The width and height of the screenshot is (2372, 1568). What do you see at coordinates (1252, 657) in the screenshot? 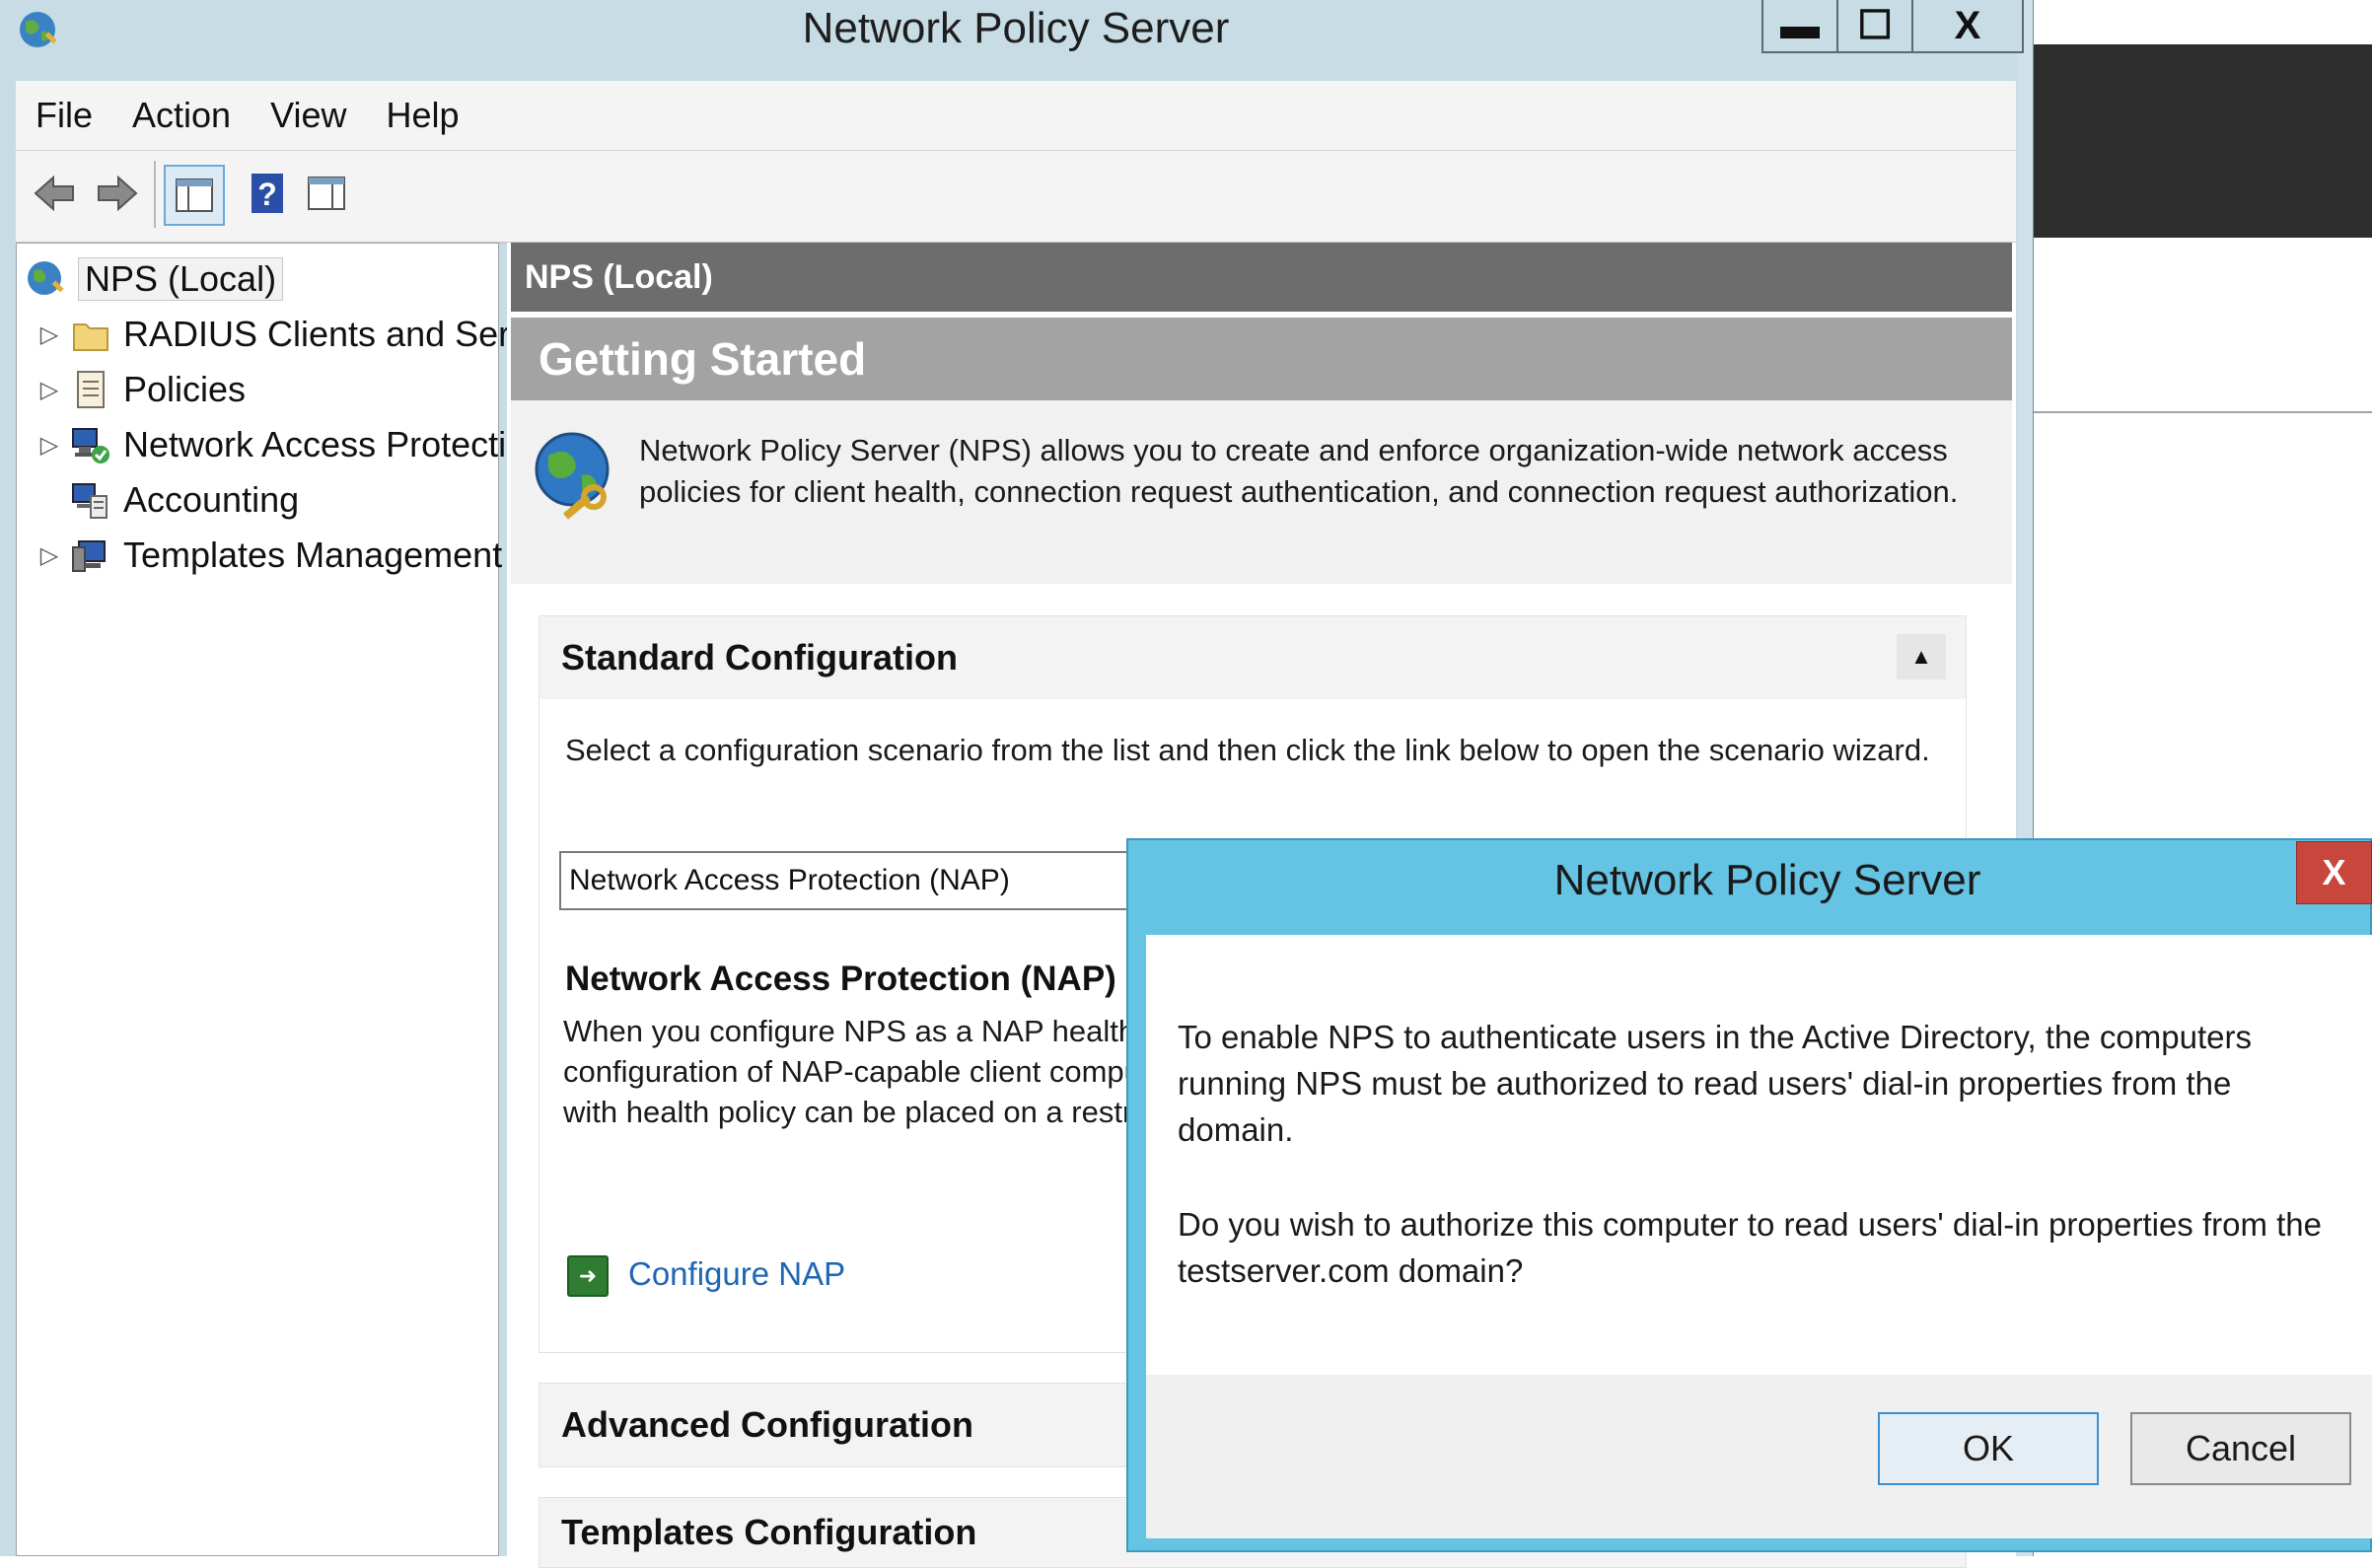
I see `standard-configuration-header: Standard Configuration ▲` at bounding box center [1252, 657].